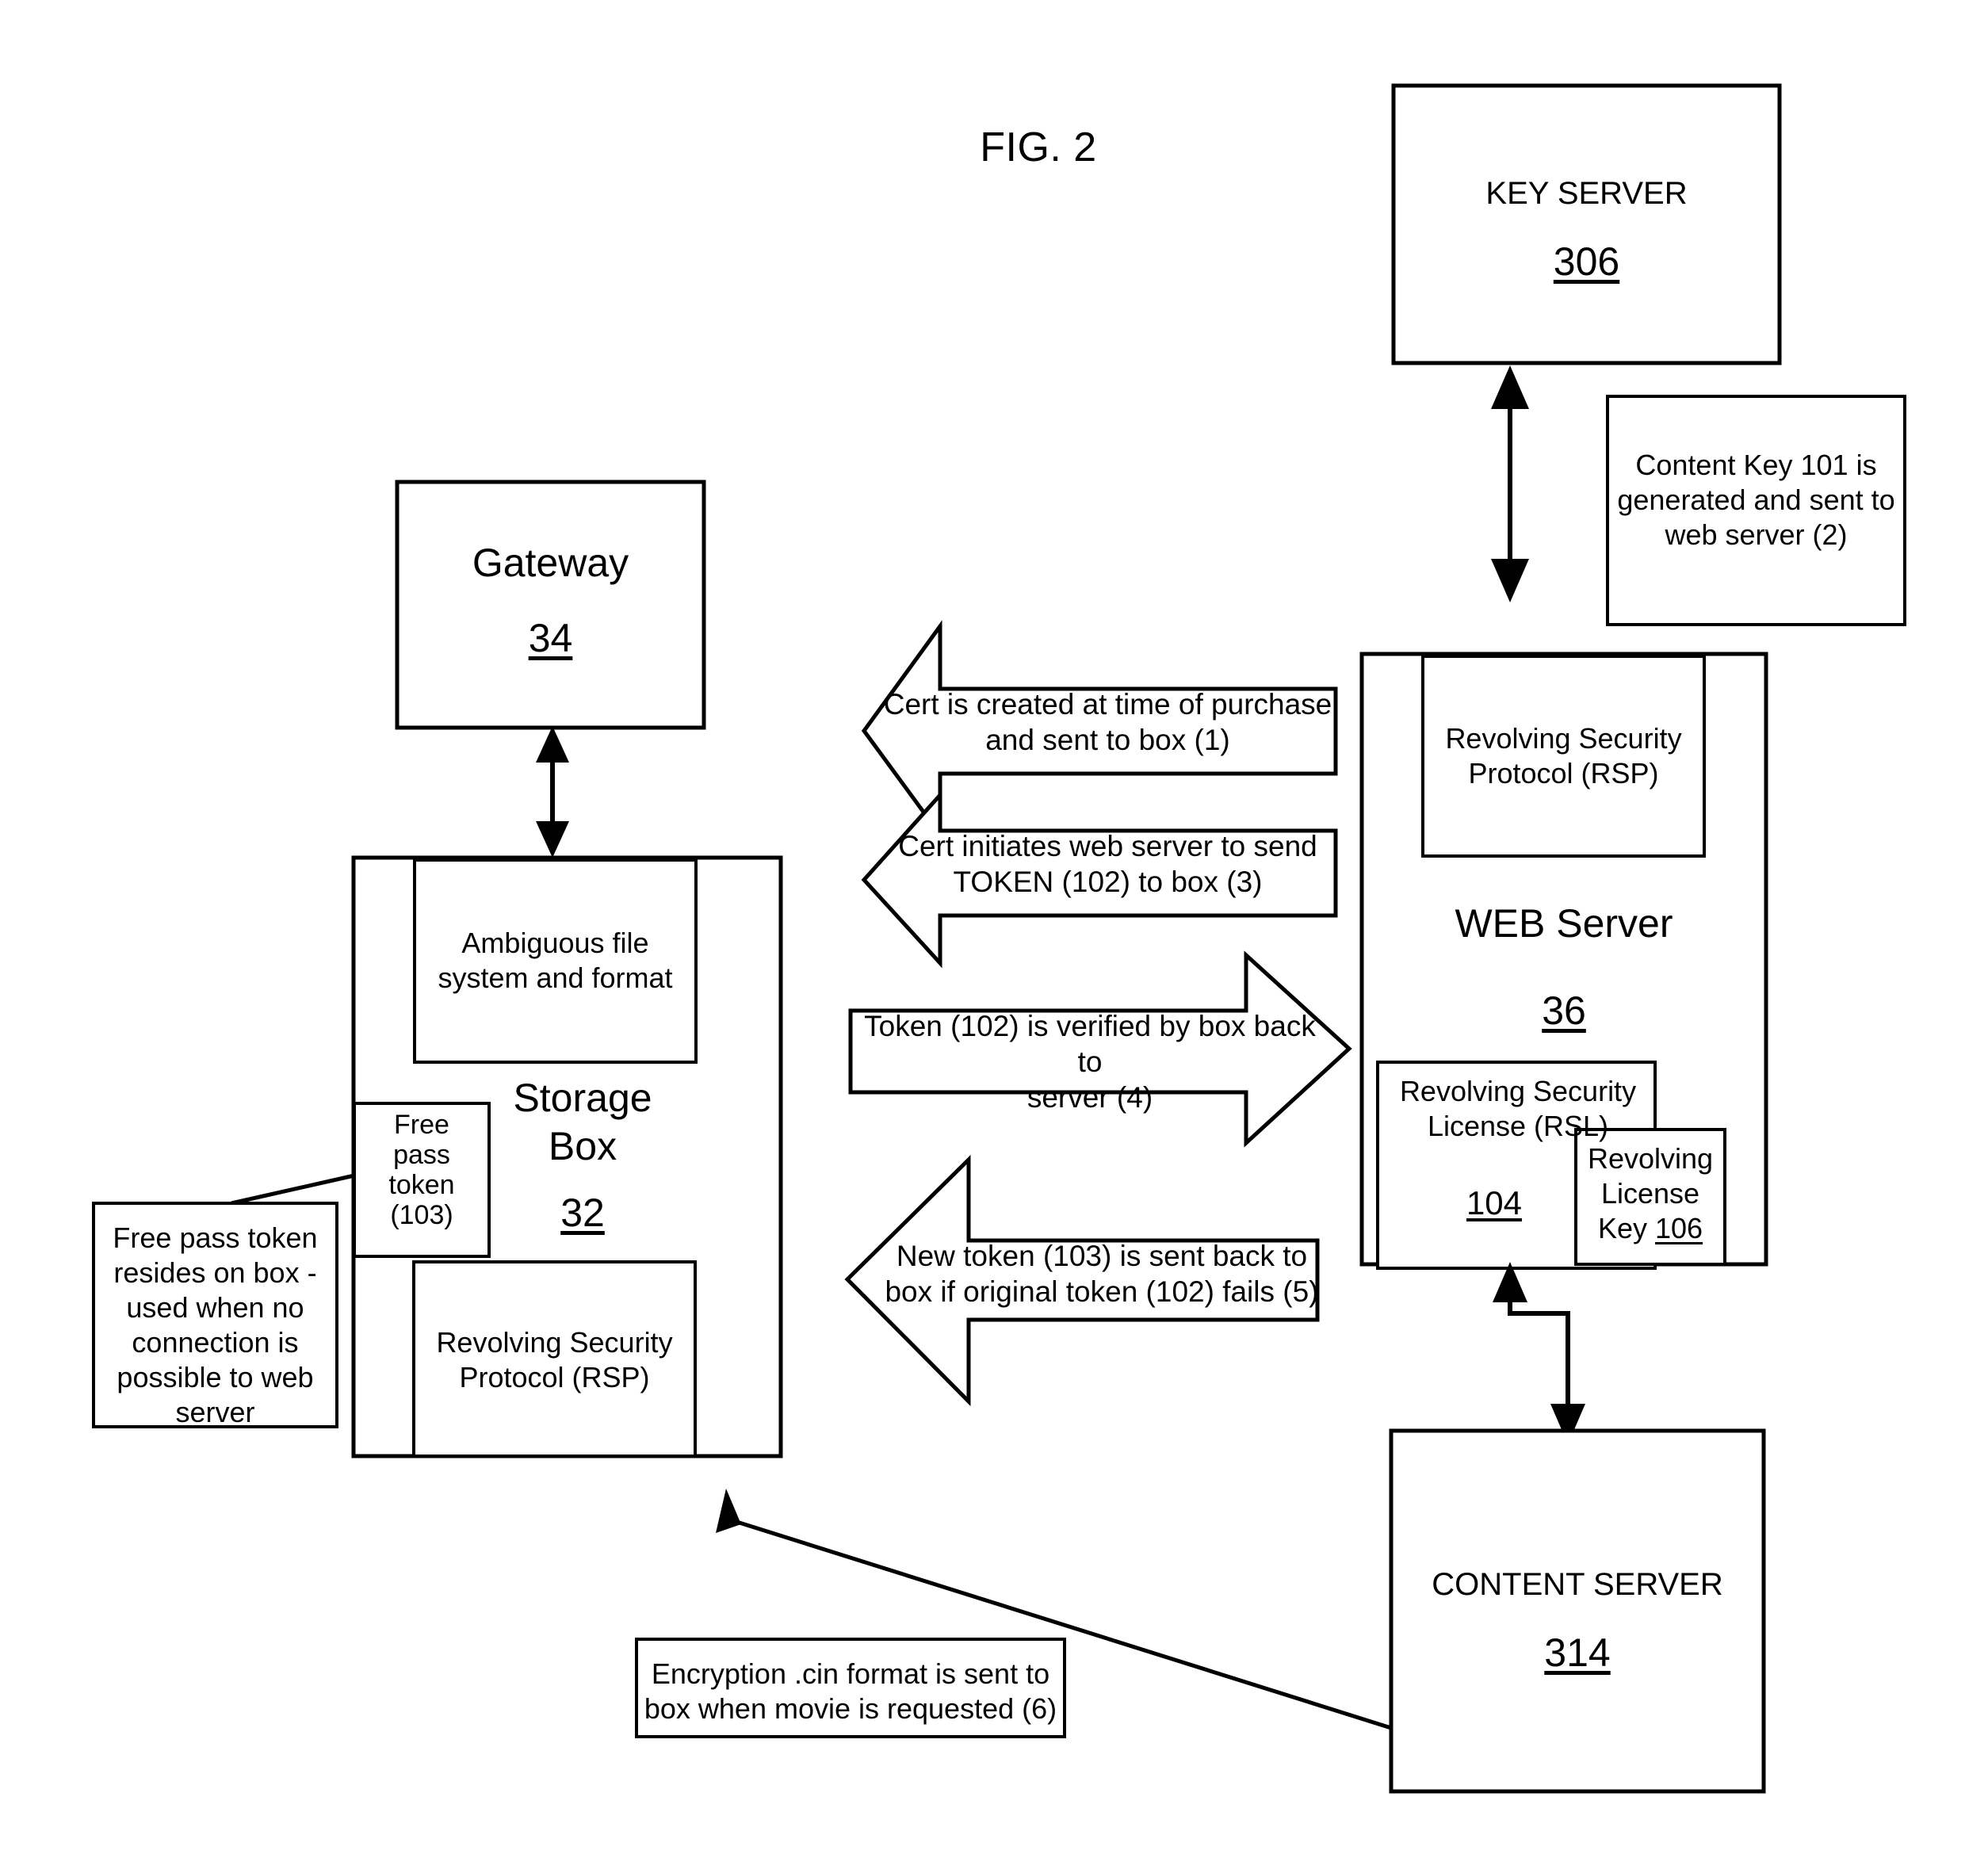 The height and width of the screenshot is (1854, 1988). Describe the element at coordinates (1650, 1193) in the screenshot. I see `revolving-license-key-label: Revolving License Key 106` at that location.